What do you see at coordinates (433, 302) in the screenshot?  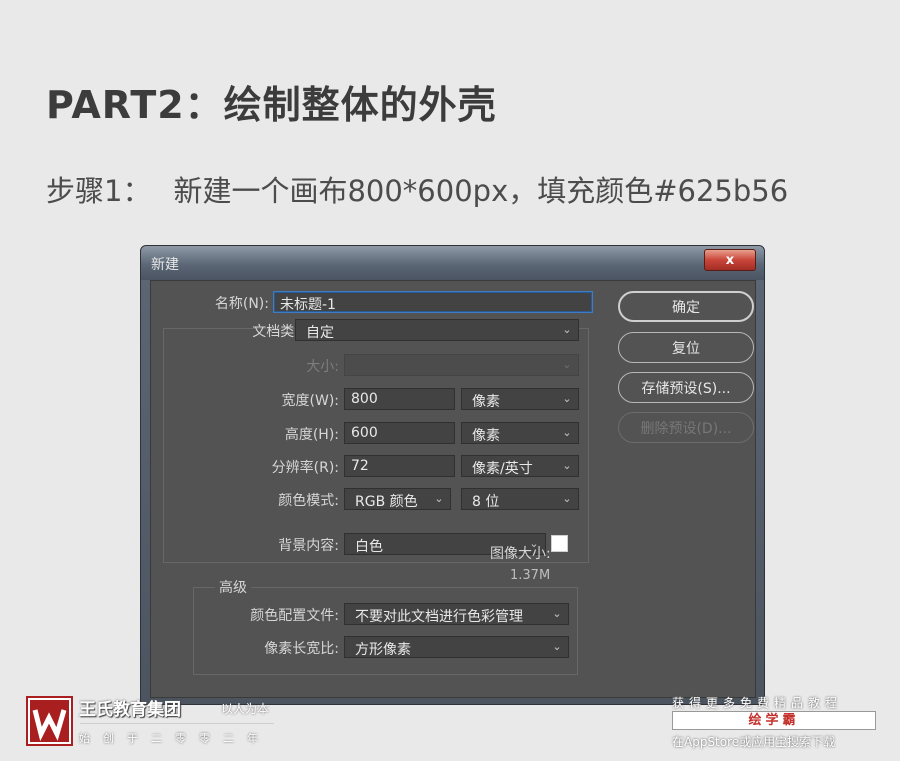 I see `name-input: 未标题-1` at bounding box center [433, 302].